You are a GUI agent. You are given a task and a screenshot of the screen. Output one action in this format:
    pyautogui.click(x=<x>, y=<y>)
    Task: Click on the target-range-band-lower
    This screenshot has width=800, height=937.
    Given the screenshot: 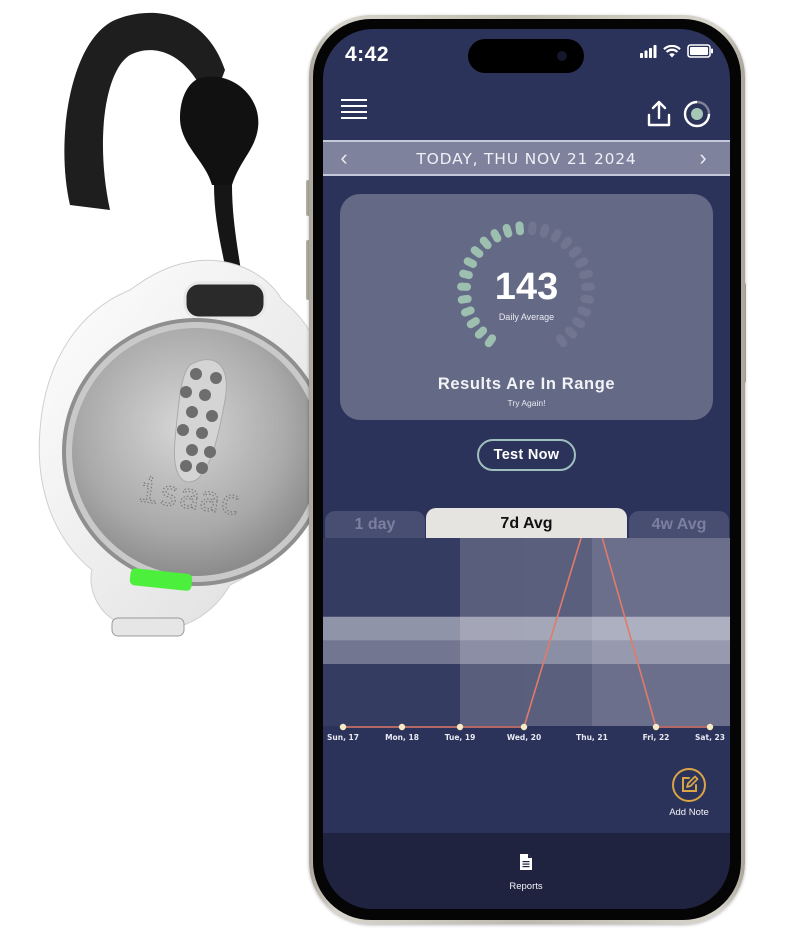 What is the action you would take?
    pyautogui.click(x=526, y=652)
    